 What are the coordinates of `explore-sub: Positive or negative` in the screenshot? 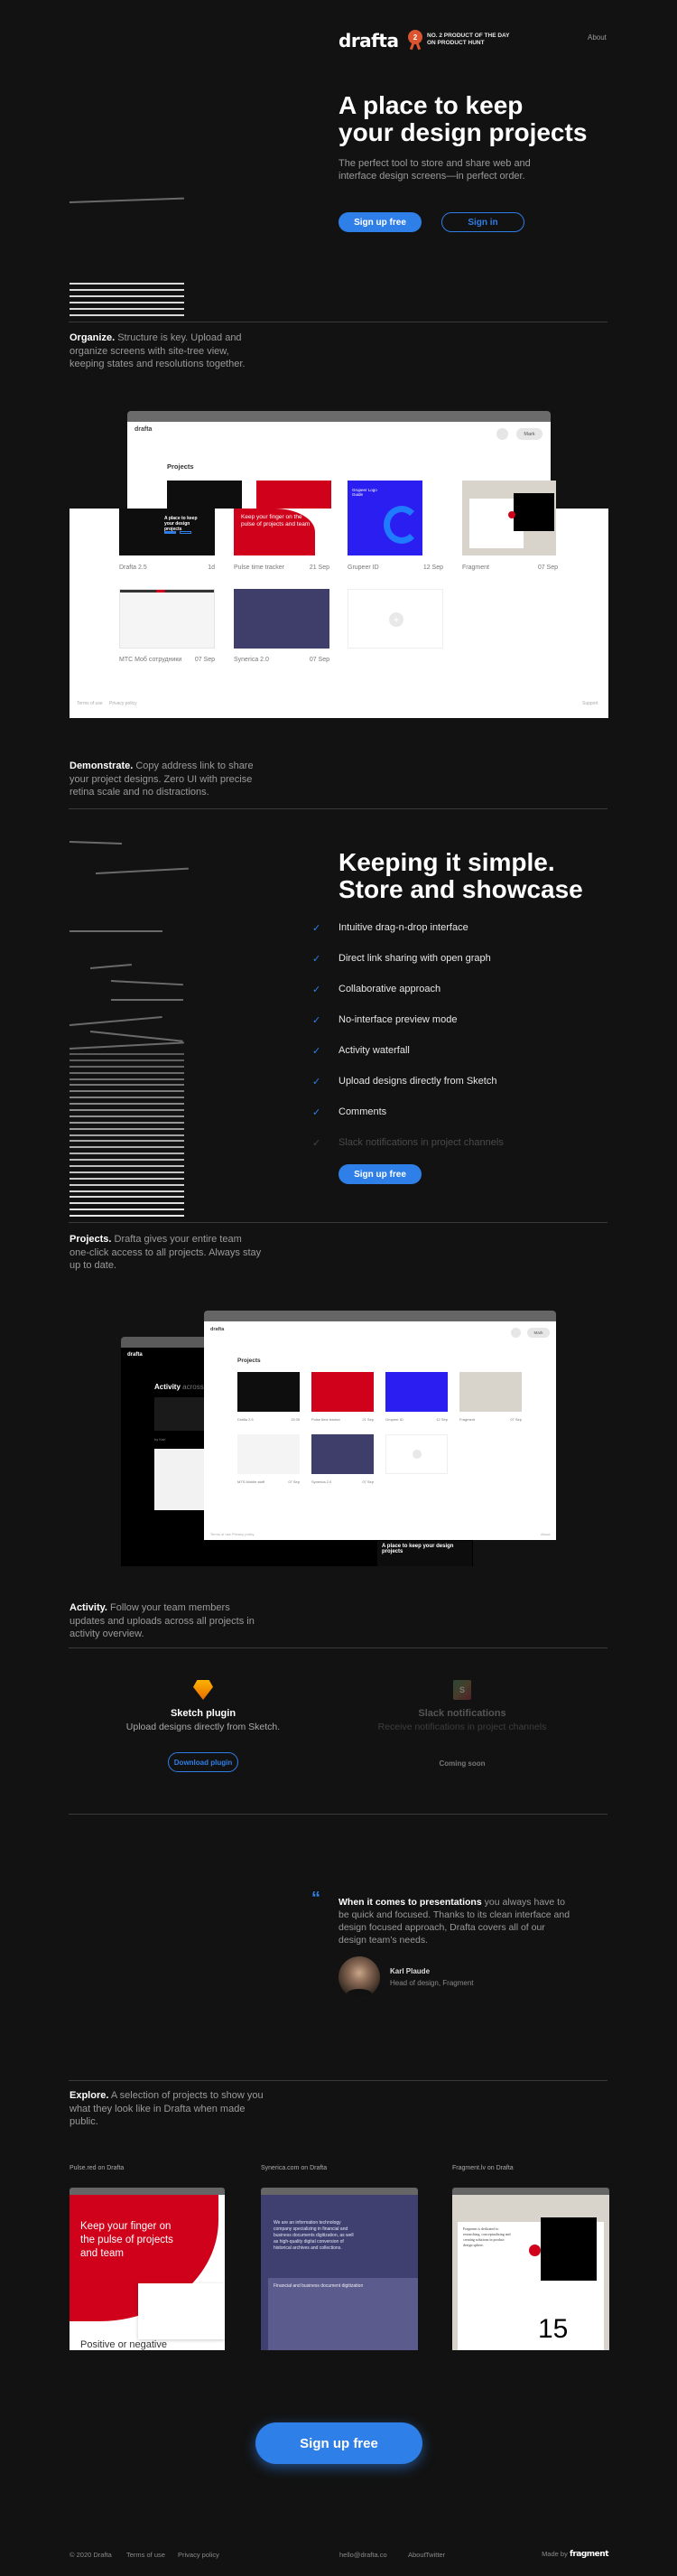 It's located at (123, 2345).